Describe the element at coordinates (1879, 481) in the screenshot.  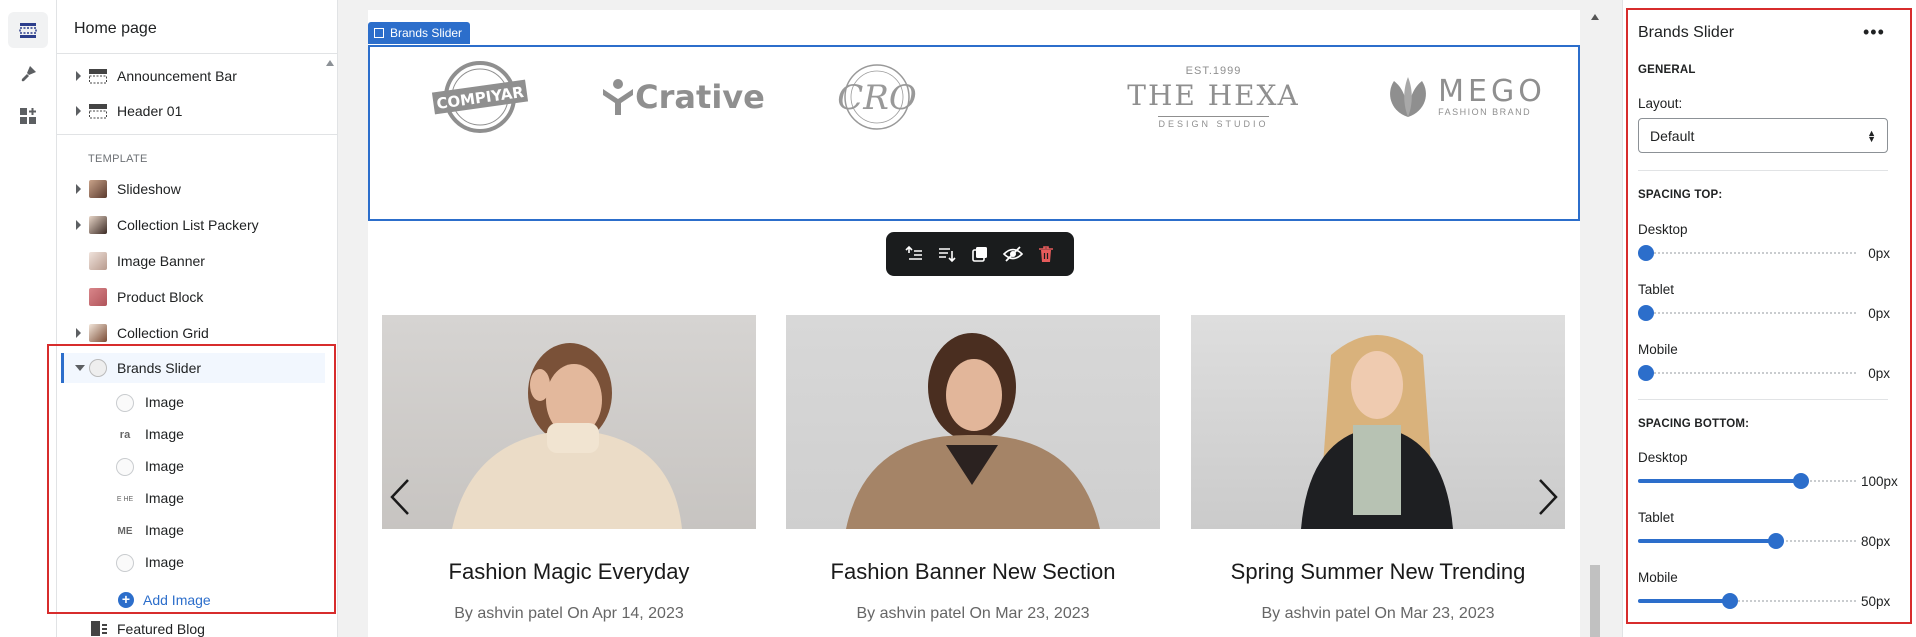
I see `spacing-bottom-desktop-value: 100px` at that location.